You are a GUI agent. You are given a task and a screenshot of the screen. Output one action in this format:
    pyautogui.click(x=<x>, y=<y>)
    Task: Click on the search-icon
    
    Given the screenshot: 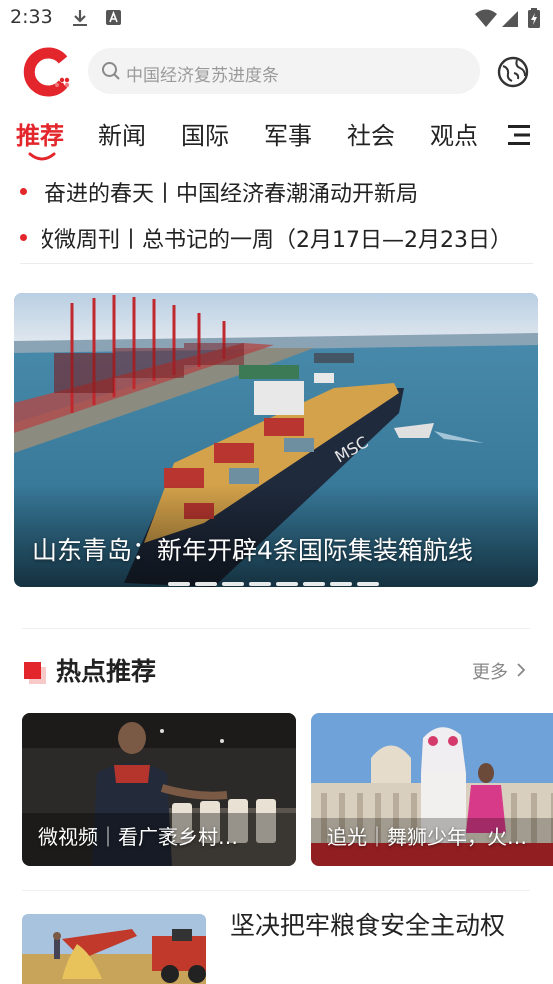 What is the action you would take?
    pyautogui.click(x=111, y=71)
    